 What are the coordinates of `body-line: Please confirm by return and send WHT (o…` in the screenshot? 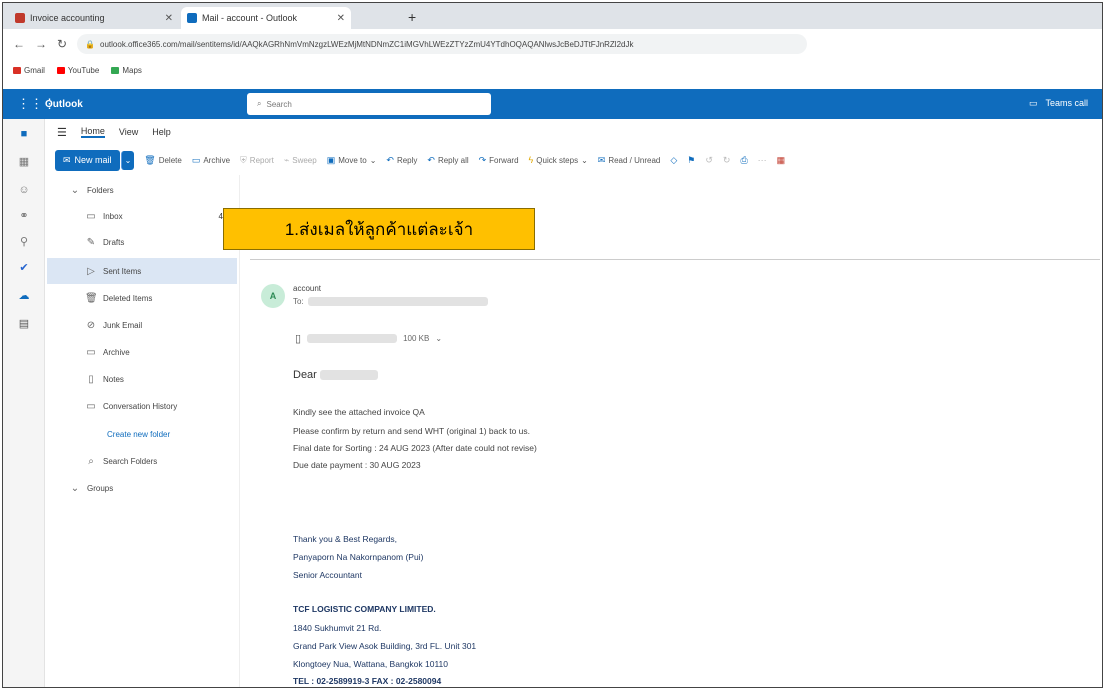 It's located at (412, 431).